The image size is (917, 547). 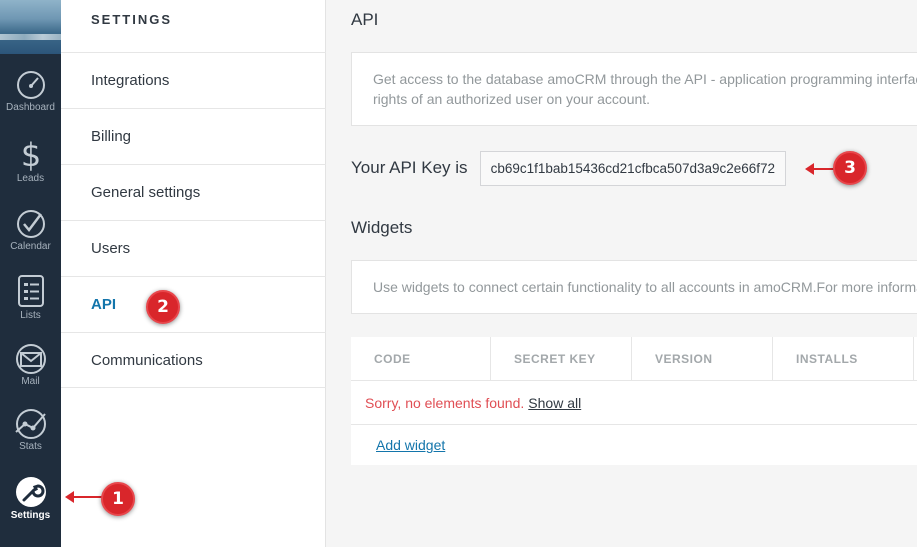 I want to click on submenu-item-integrations: Integrations, so click(x=193, y=80).